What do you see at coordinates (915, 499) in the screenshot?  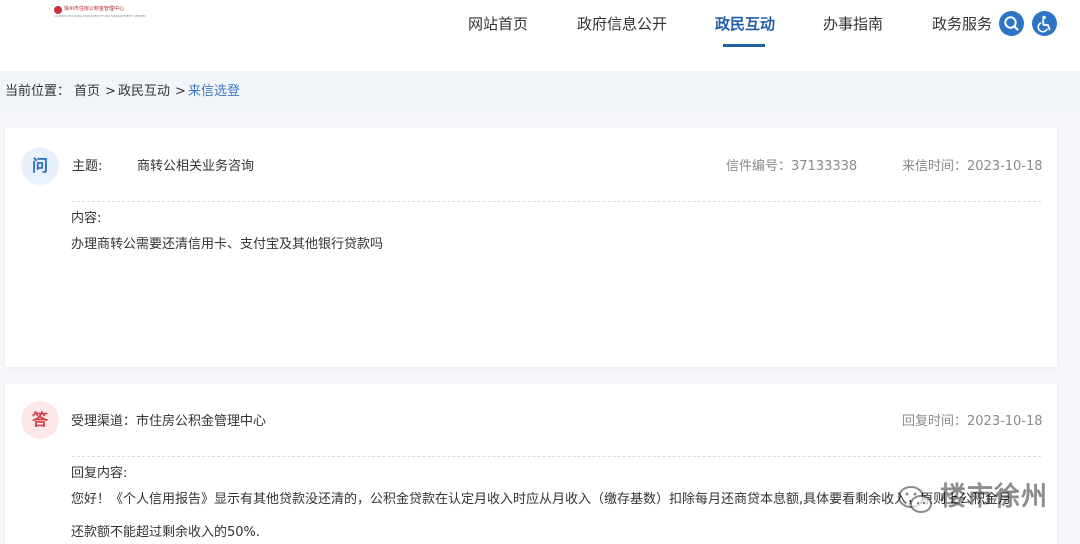 I see `wechat-icon` at bounding box center [915, 499].